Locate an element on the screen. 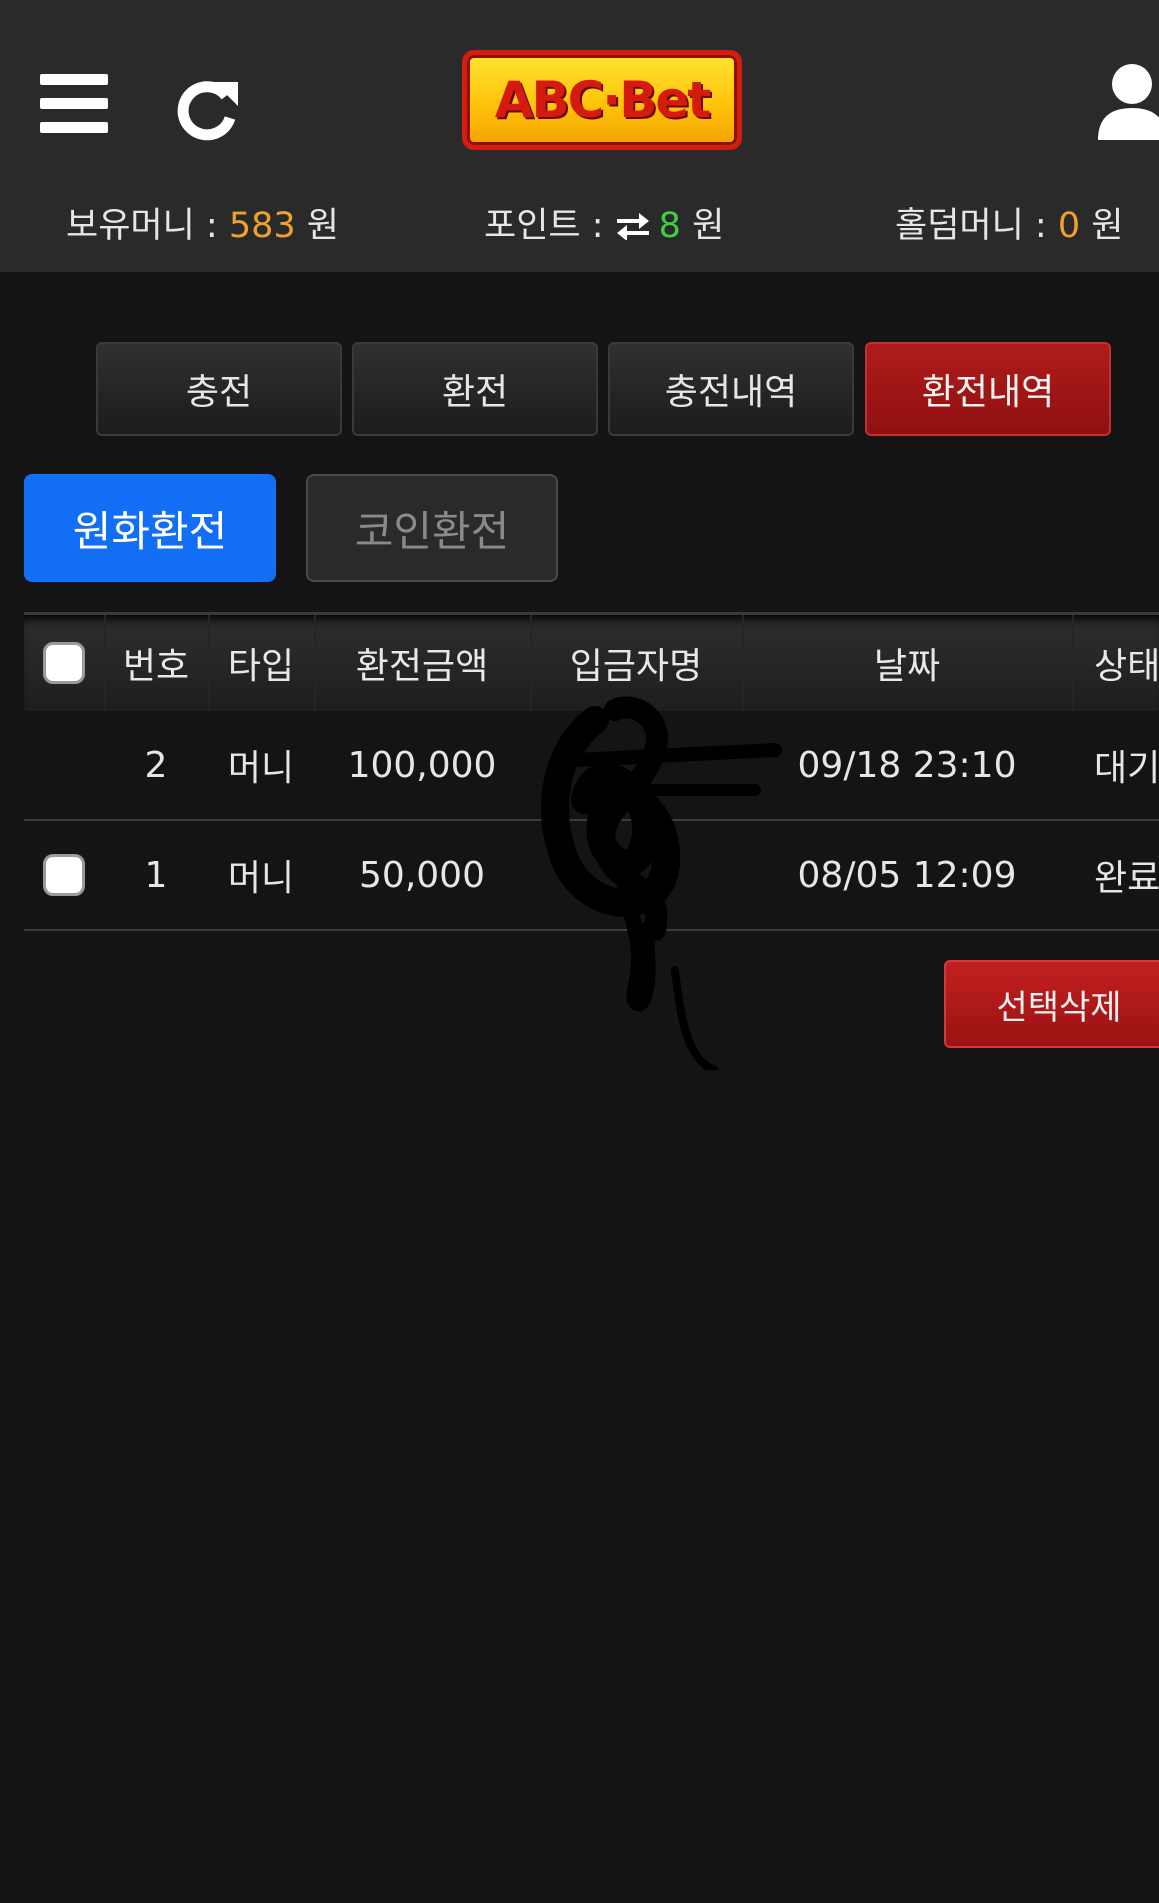 The width and height of the screenshot is (1159, 1903). header-date: 날짜 is located at coordinates (907, 666).